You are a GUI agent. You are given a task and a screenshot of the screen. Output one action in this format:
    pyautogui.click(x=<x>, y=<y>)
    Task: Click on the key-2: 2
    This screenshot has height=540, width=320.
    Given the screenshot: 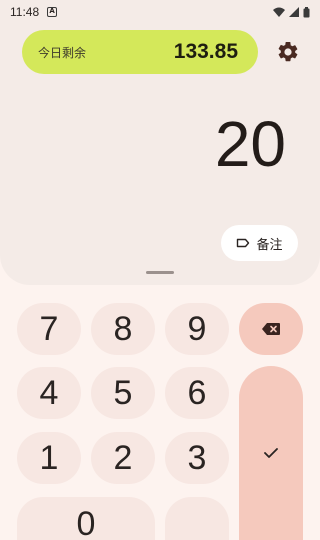 What is the action you would take?
    pyautogui.click(x=123, y=458)
    